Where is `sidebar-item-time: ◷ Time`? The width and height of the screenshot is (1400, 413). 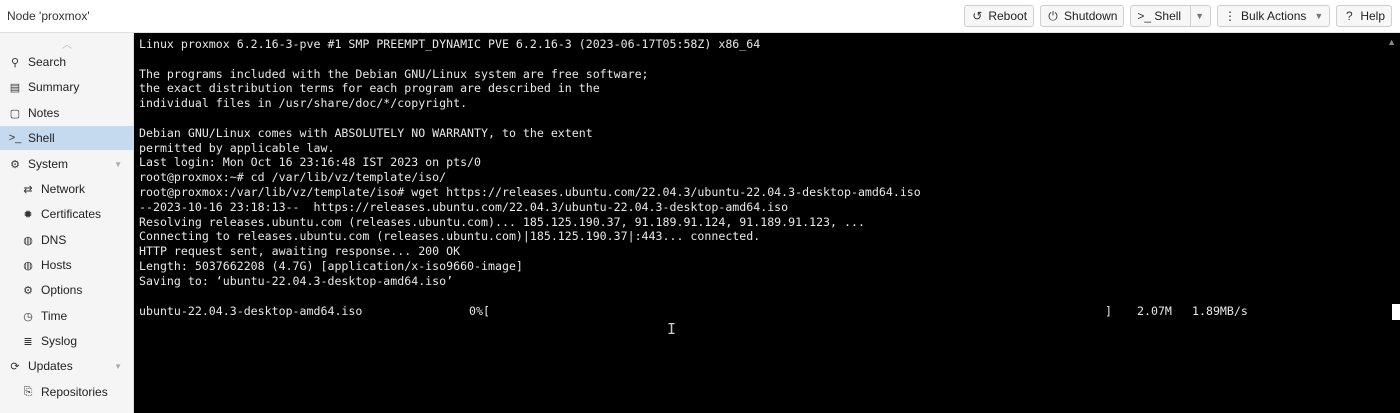 sidebar-item-time: ◷ Time is located at coordinates (67, 316).